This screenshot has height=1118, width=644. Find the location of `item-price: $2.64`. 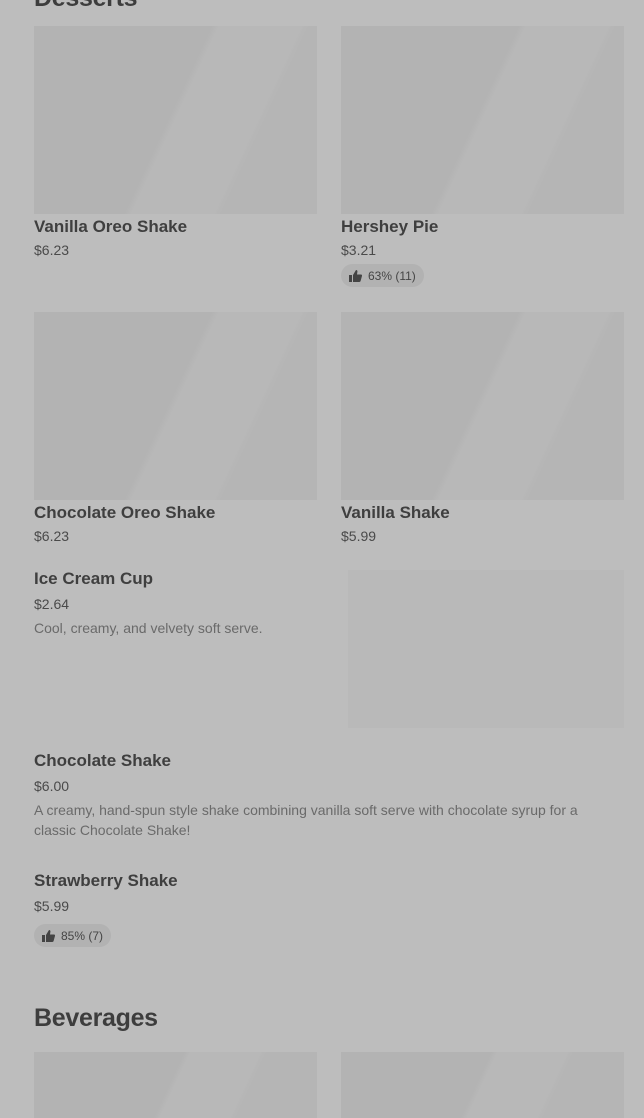

item-price: $2.64 is located at coordinates (52, 604).